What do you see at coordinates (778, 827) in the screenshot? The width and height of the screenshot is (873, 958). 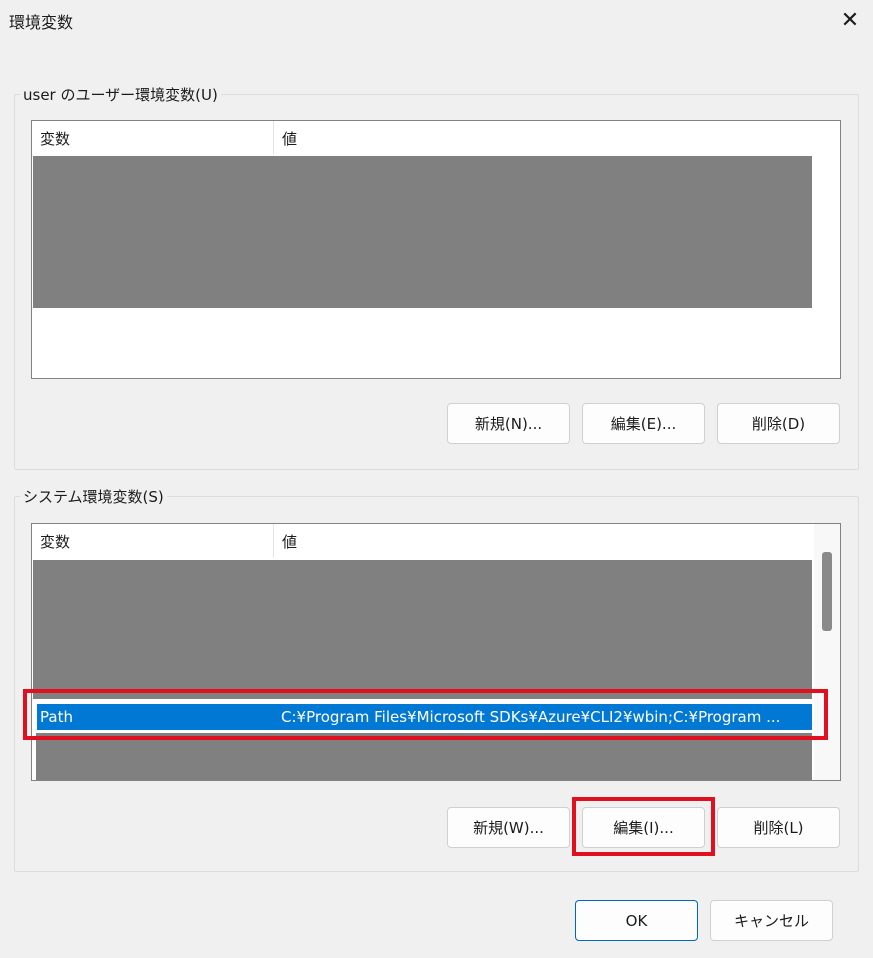 I see `system-delete-button: 削除(L)` at bounding box center [778, 827].